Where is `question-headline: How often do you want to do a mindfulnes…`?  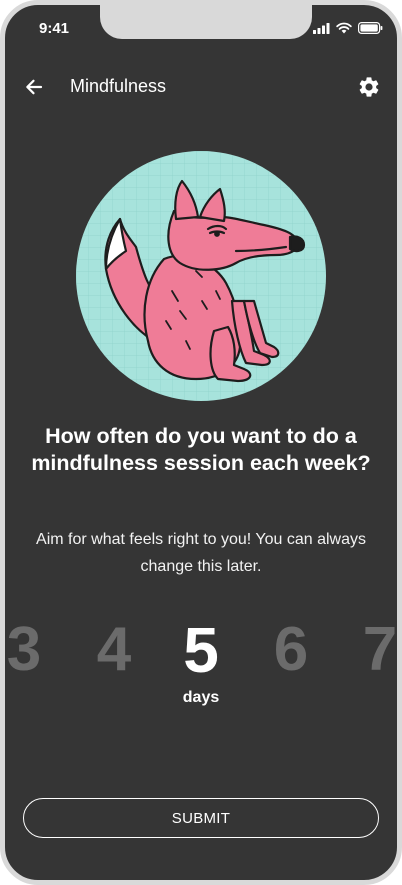
question-headline: How often do you want to do a mindfulnes… is located at coordinates (201, 449).